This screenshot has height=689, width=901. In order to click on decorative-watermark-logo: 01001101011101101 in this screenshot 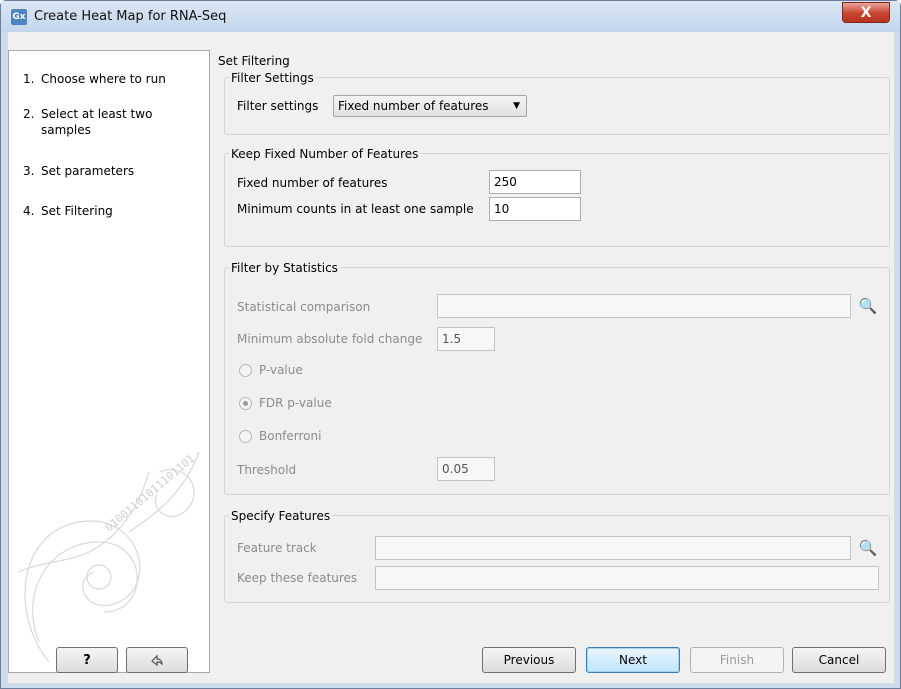, I will do `click(109, 557)`.